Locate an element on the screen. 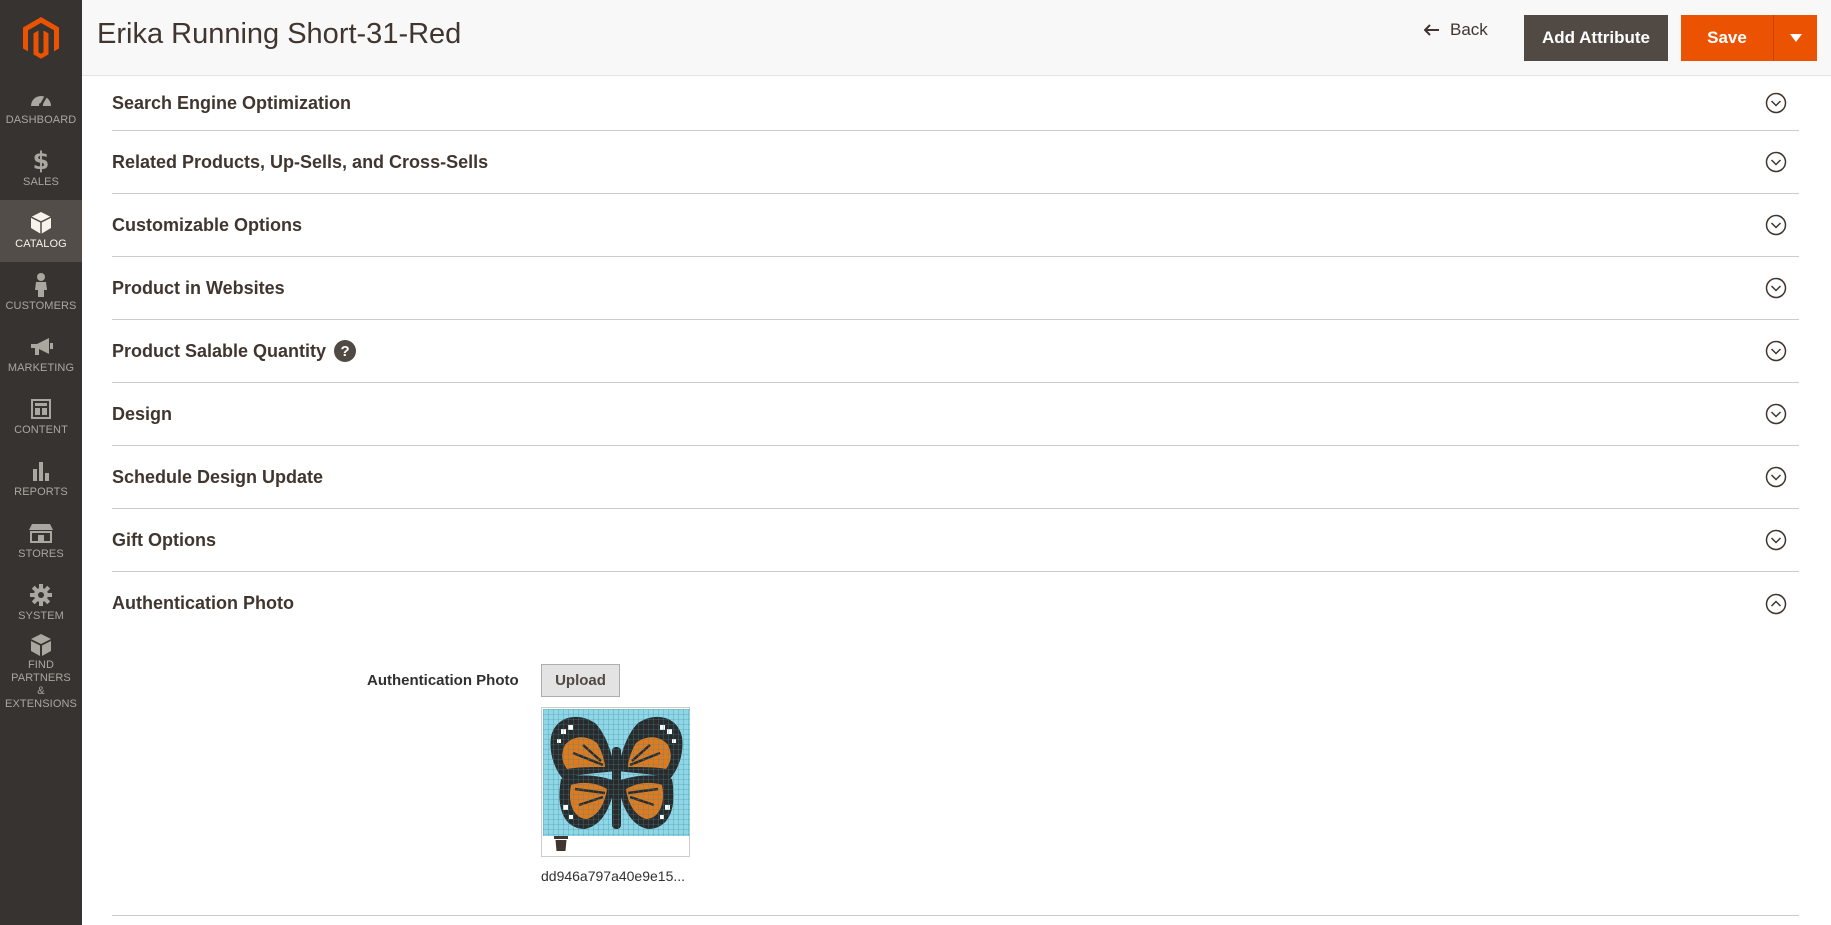 The width and height of the screenshot is (1831, 925). dashboard-icon is located at coordinates (41, 99).